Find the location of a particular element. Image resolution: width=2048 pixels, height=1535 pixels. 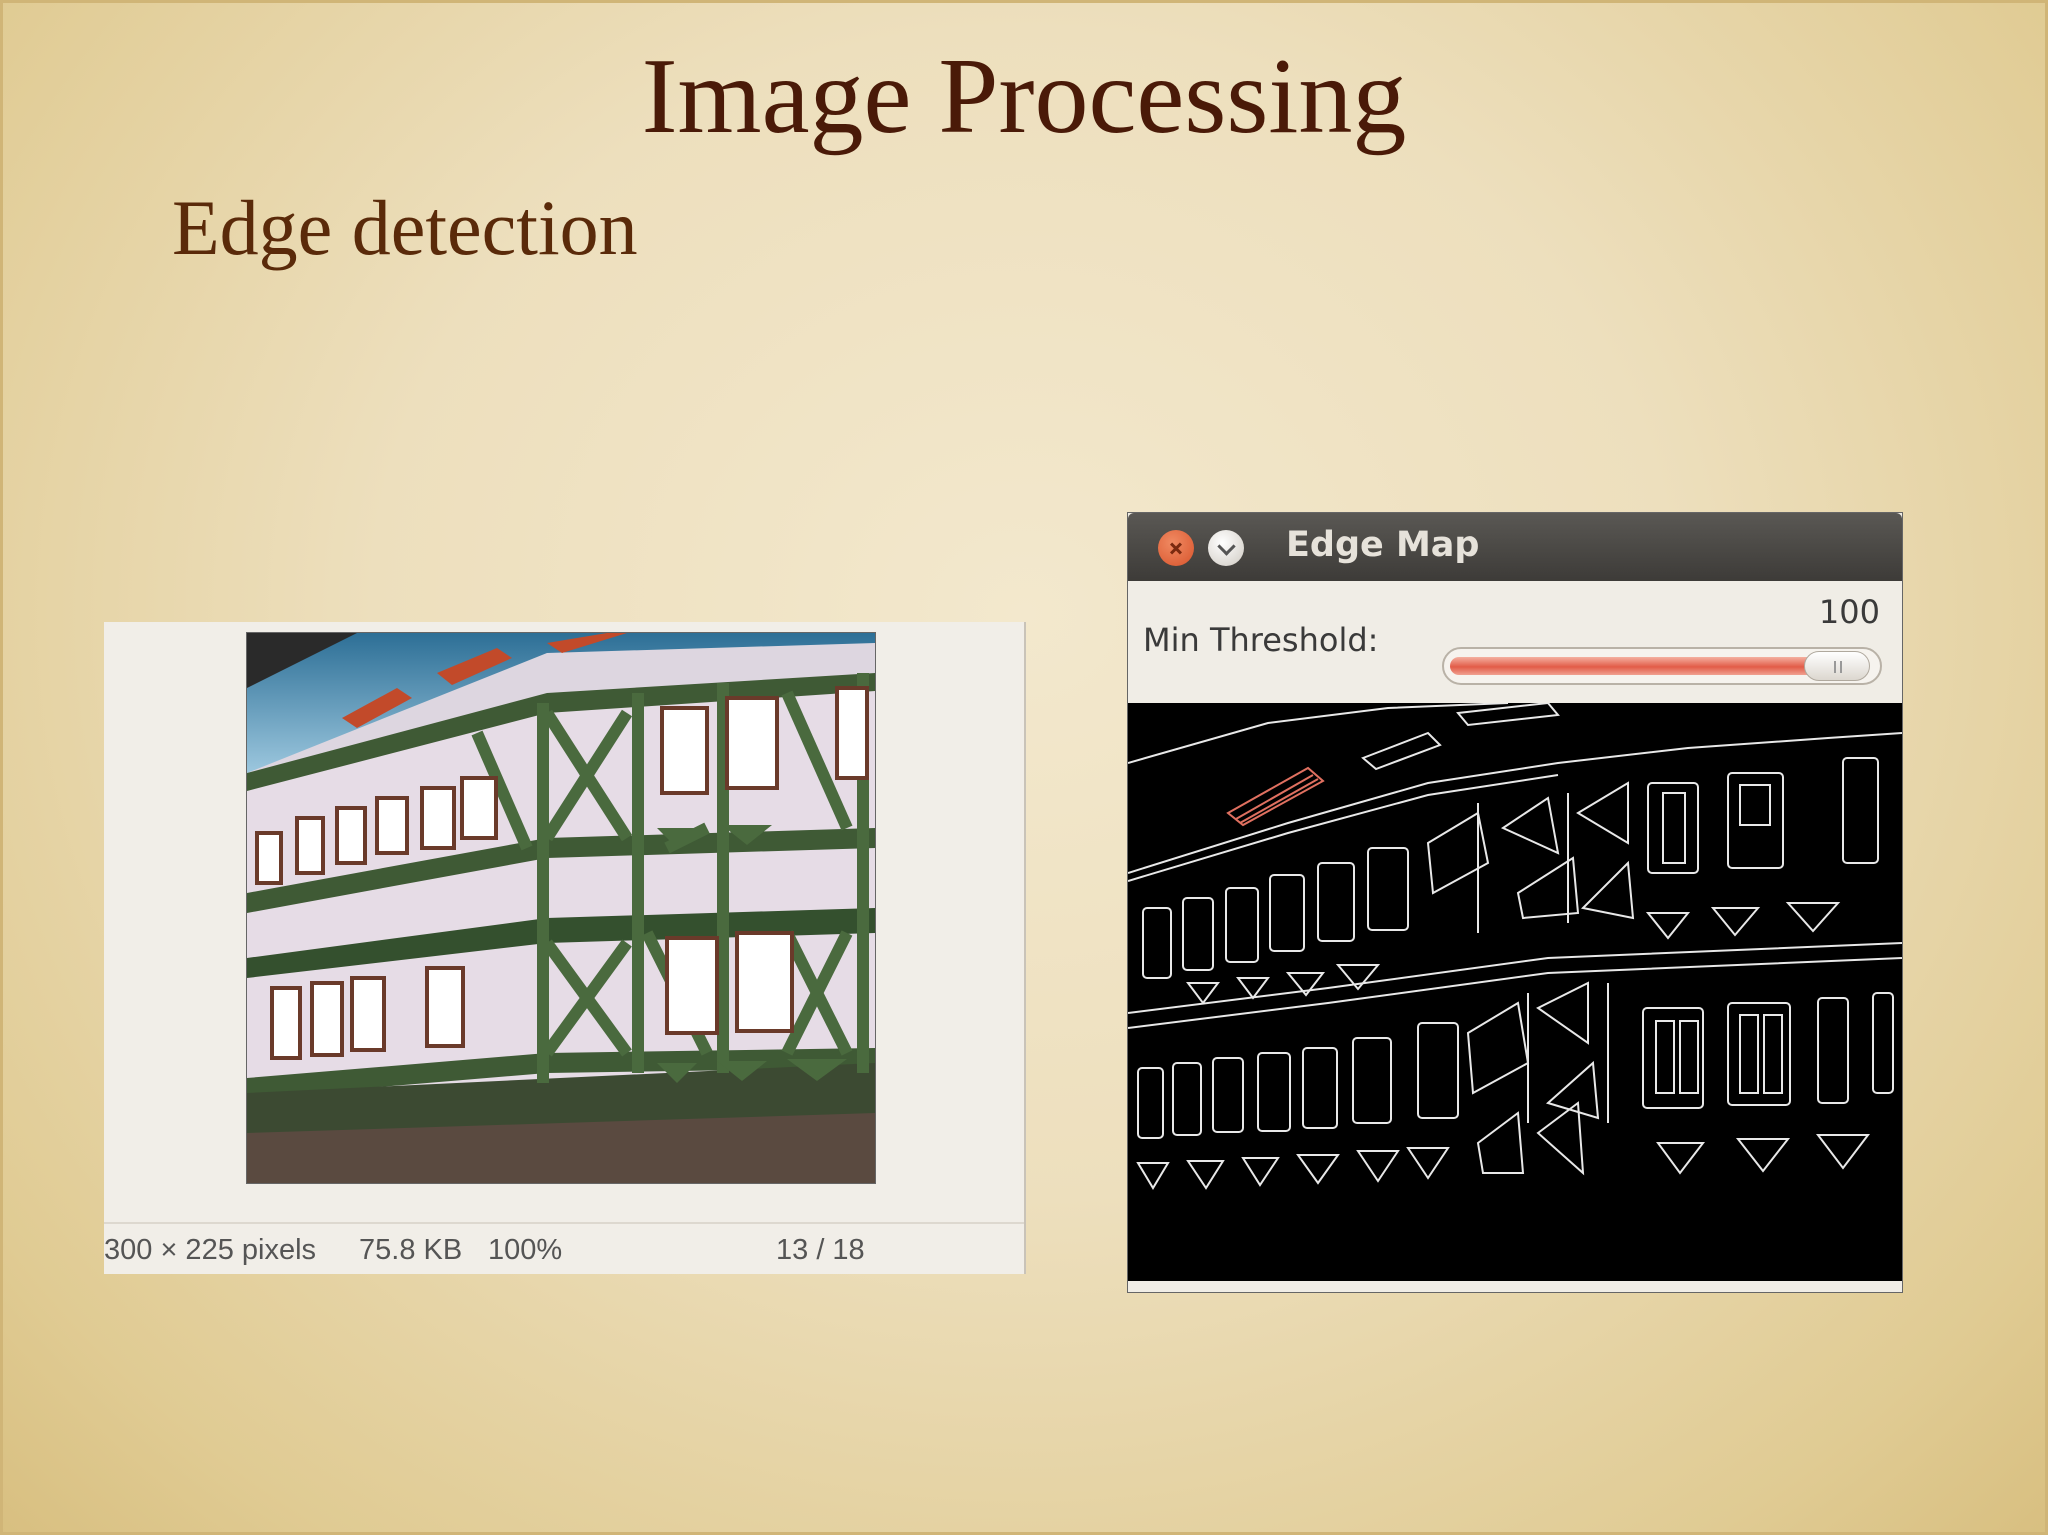

half-timbered-house-image is located at coordinates (561, 908).